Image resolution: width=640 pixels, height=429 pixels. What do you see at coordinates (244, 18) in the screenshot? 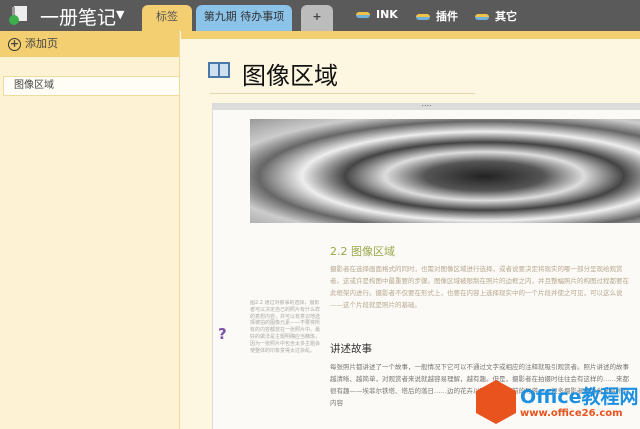
I see `tab-todo: 第九期 待办事项` at bounding box center [244, 18].